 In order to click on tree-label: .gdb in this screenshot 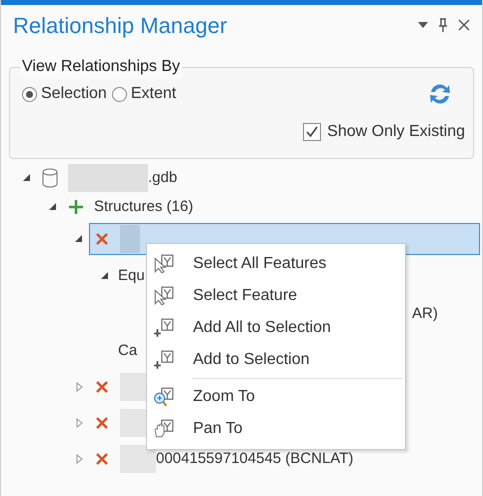, I will do `click(163, 178)`.